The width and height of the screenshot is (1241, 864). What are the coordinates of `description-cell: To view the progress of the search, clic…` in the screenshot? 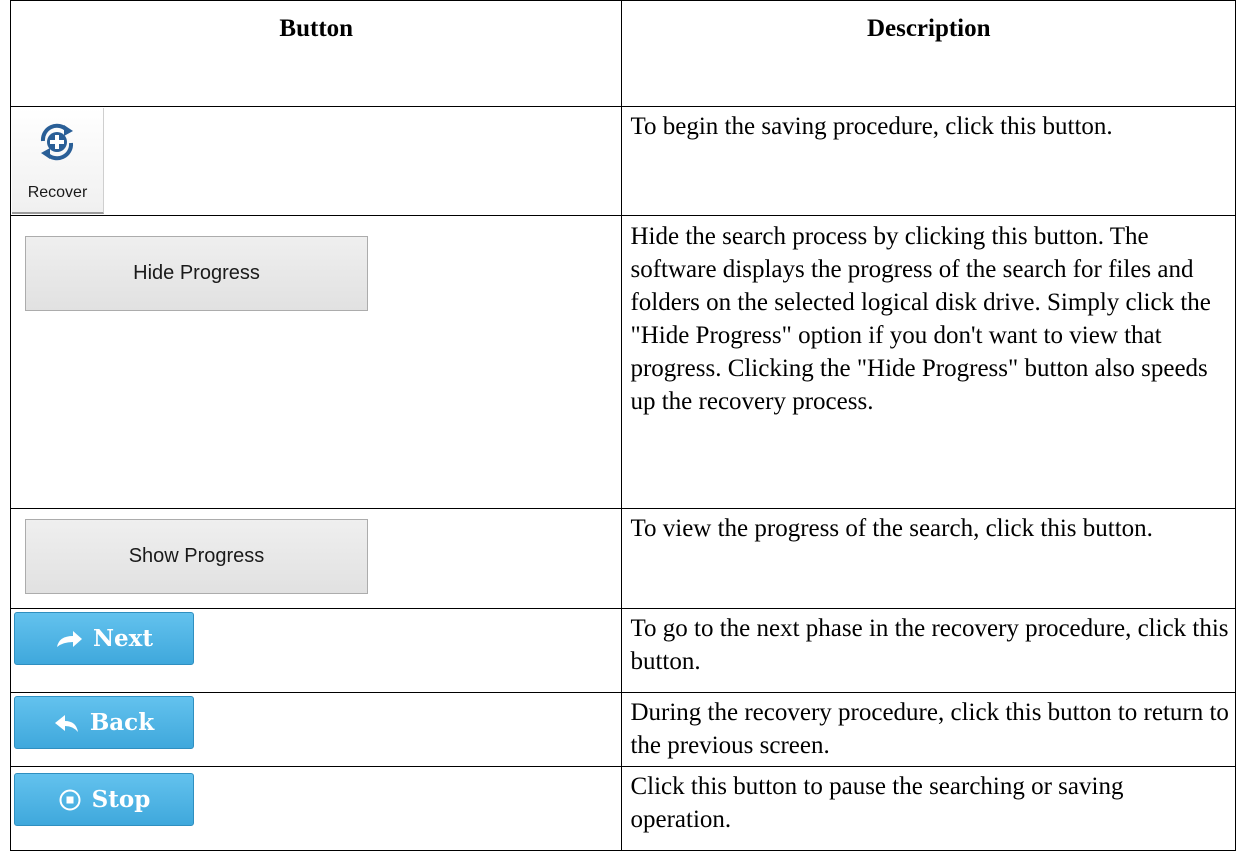 It's located at (928, 558).